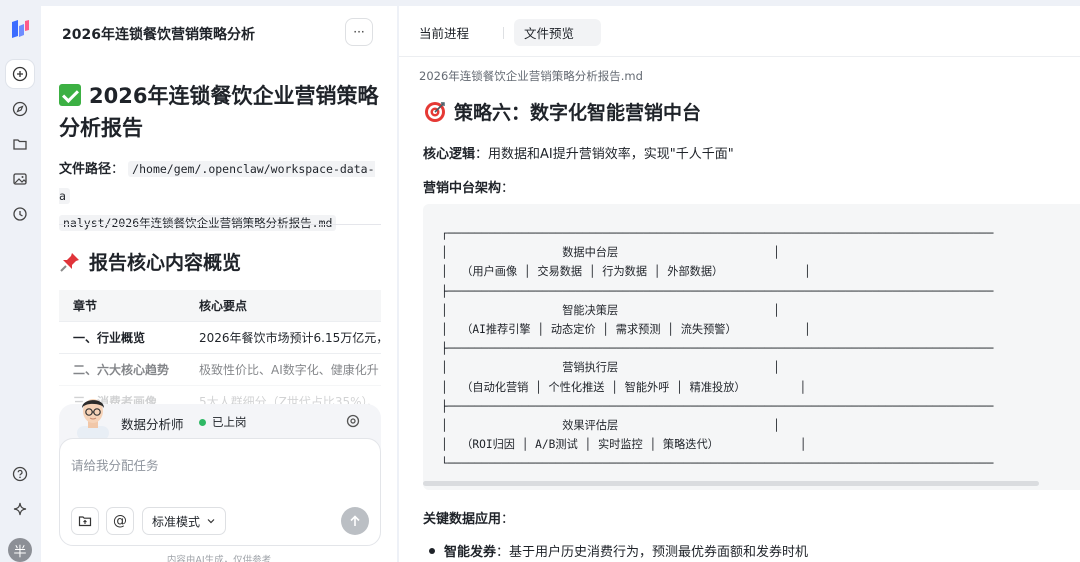 The image size is (1080, 562). What do you see at coordinates (20, 474) in the screenshot?
I see `help-icon` at bounding box center [20, 474].